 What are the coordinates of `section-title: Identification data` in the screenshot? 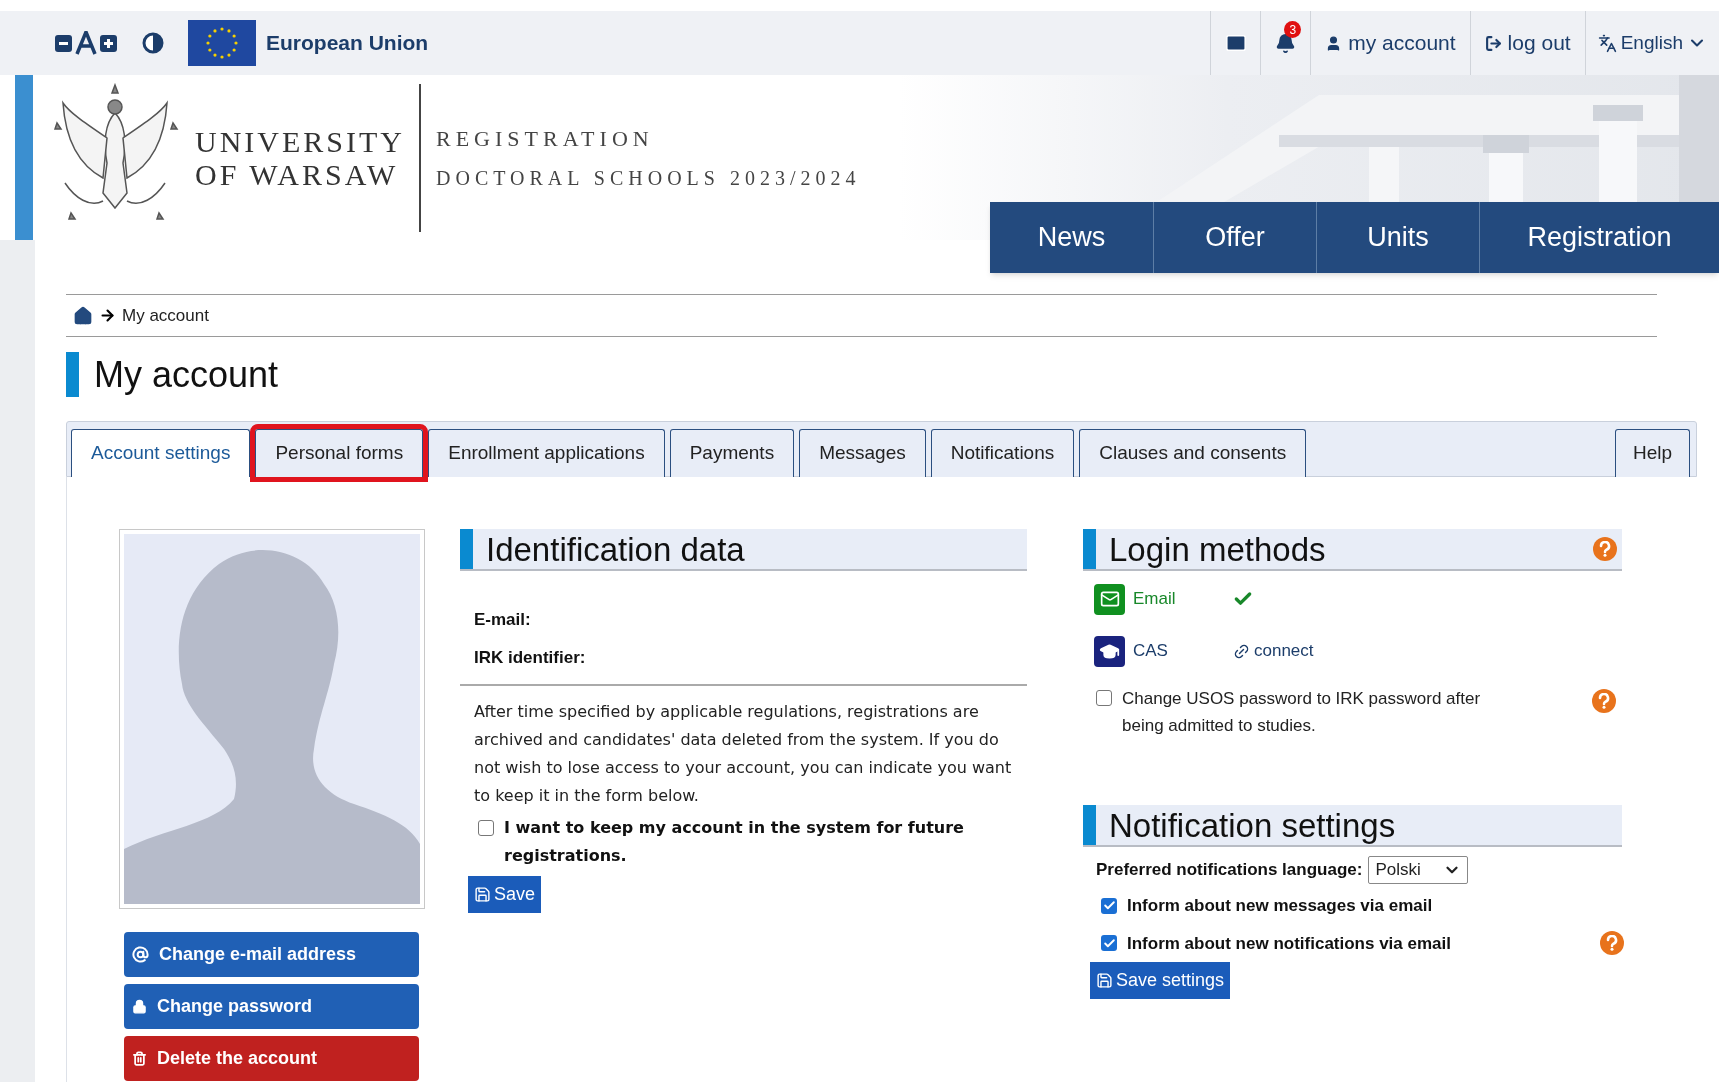 It's located at (616, 549).